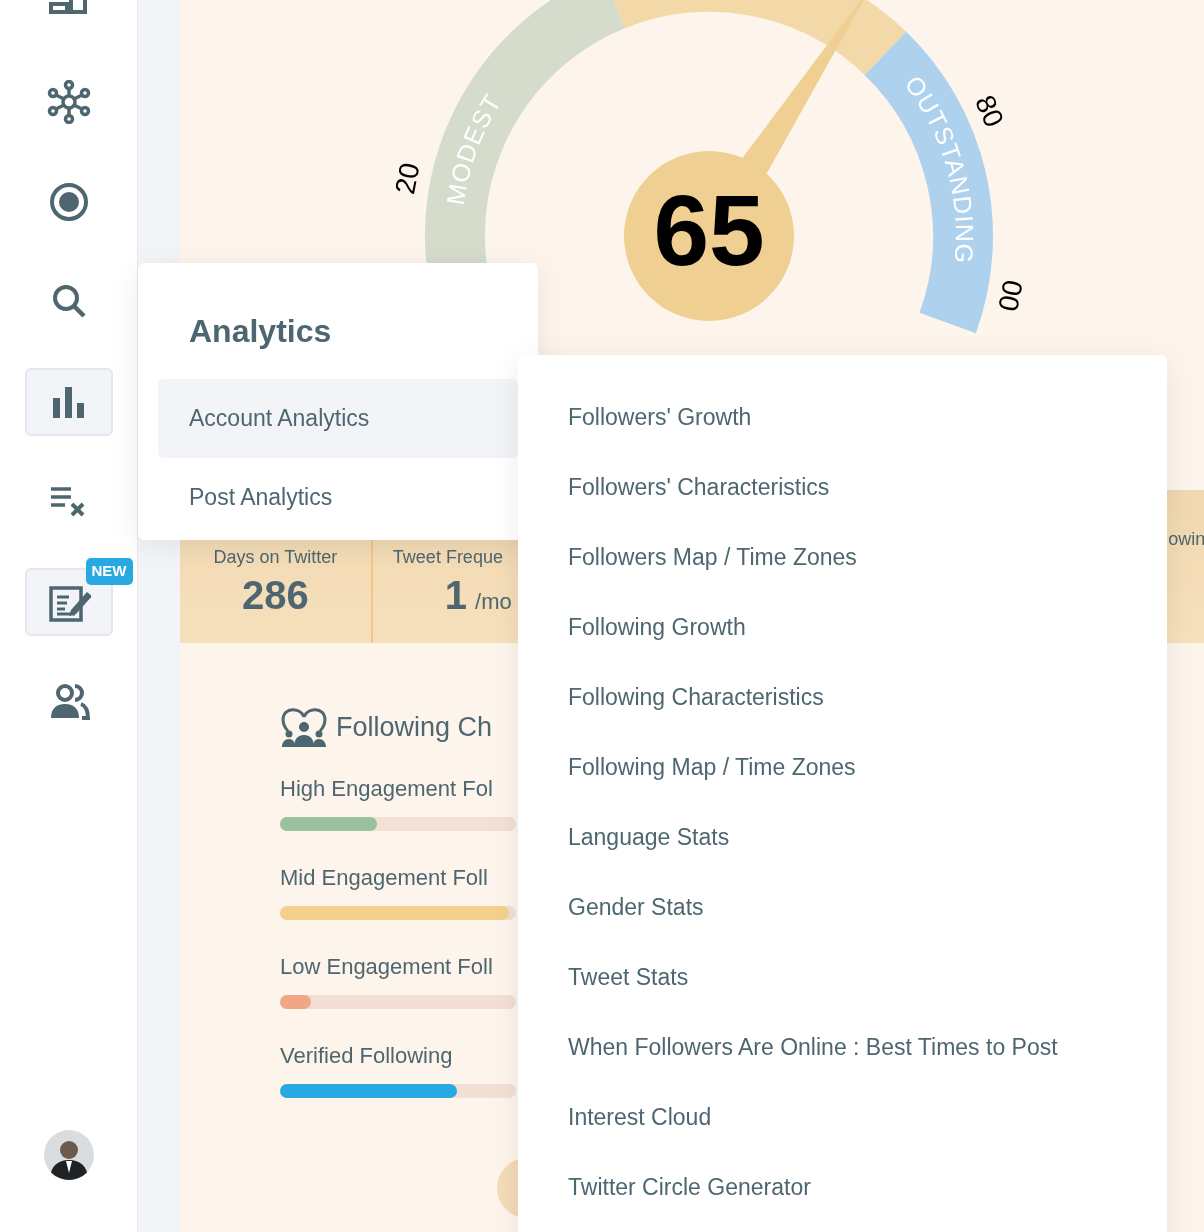  I want to click on avatar, so click(68, 1155).